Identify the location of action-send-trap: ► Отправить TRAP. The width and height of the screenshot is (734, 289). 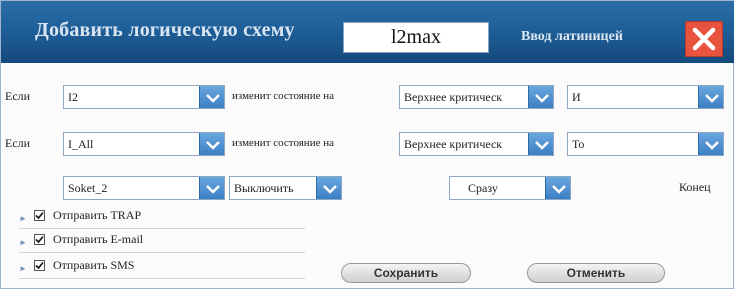
(162, 218).